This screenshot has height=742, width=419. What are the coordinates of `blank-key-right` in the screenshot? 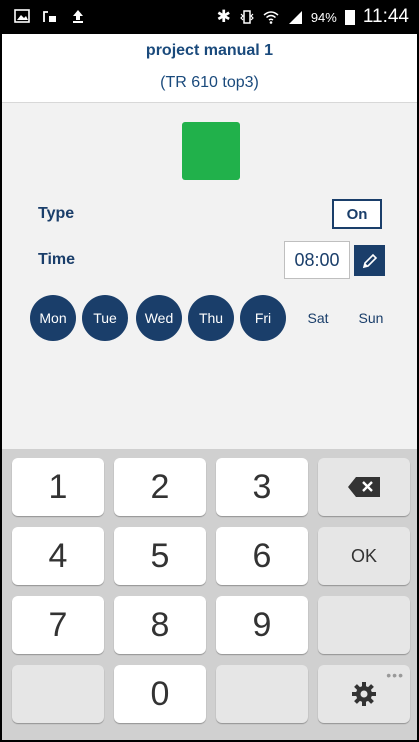 It's located at (364, 625).